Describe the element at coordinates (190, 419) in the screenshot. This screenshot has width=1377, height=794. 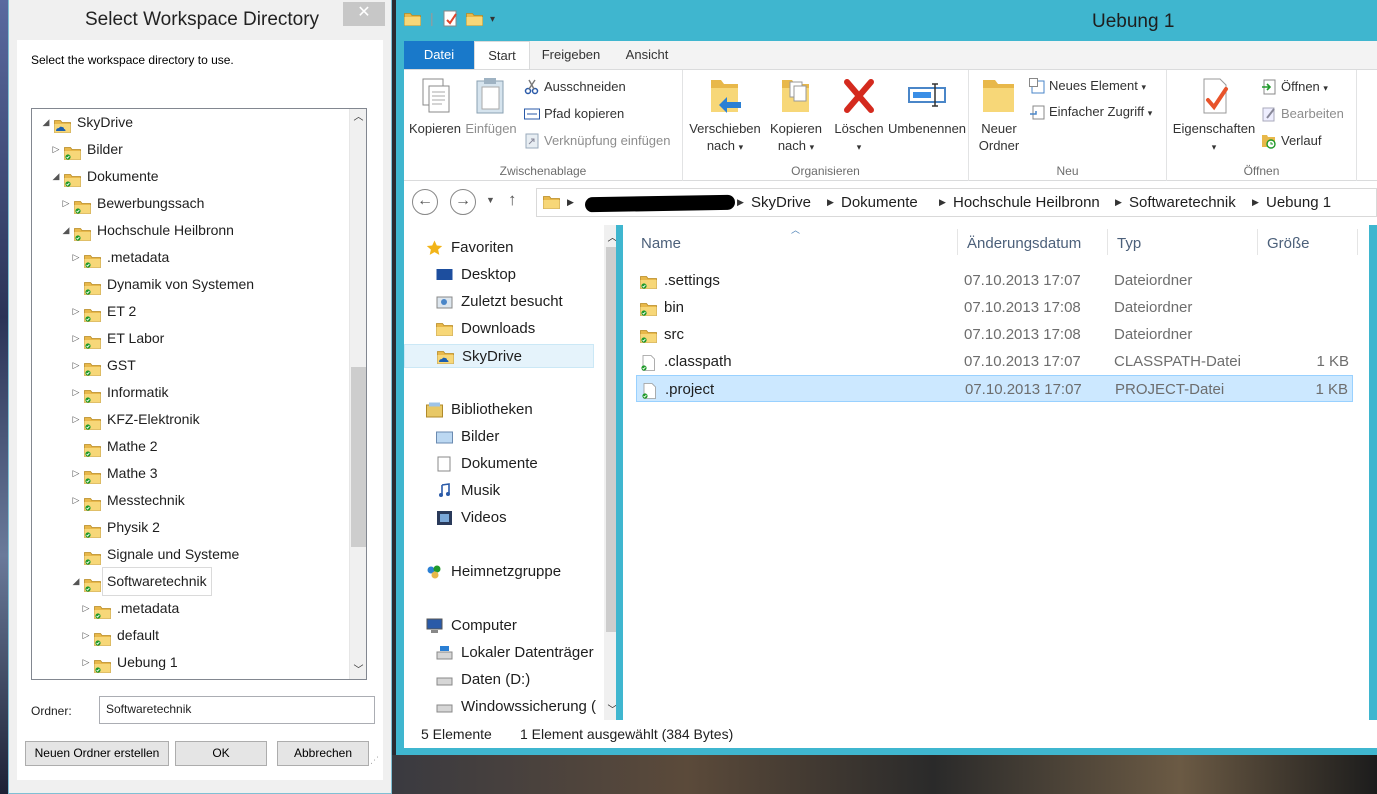
I see `tree-item-kfz-elektronik: ▷ KFZ-Elektronik` at that location.